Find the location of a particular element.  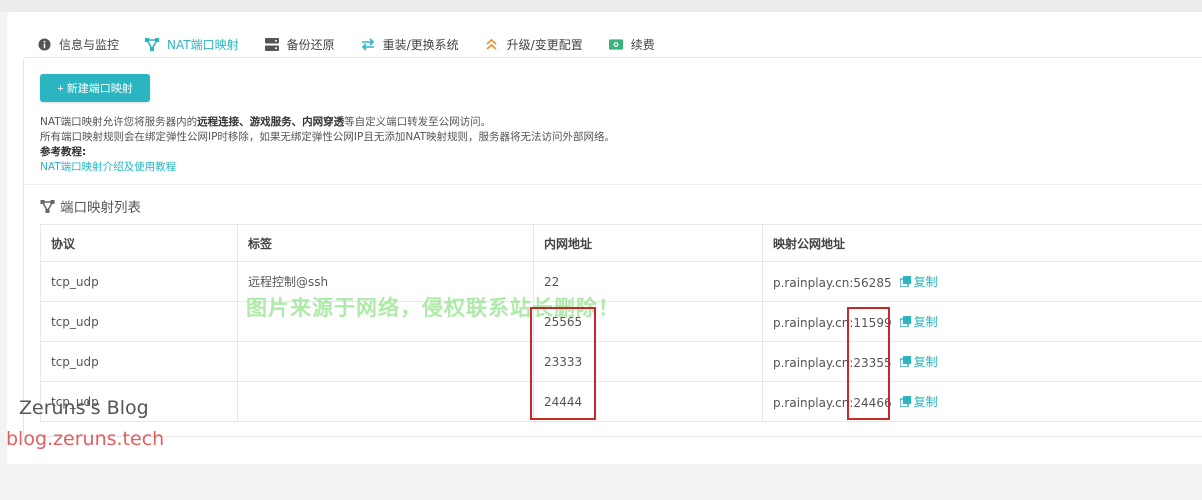

tab-backup-restore: 备份还原 is located at coordinates (299, 44).